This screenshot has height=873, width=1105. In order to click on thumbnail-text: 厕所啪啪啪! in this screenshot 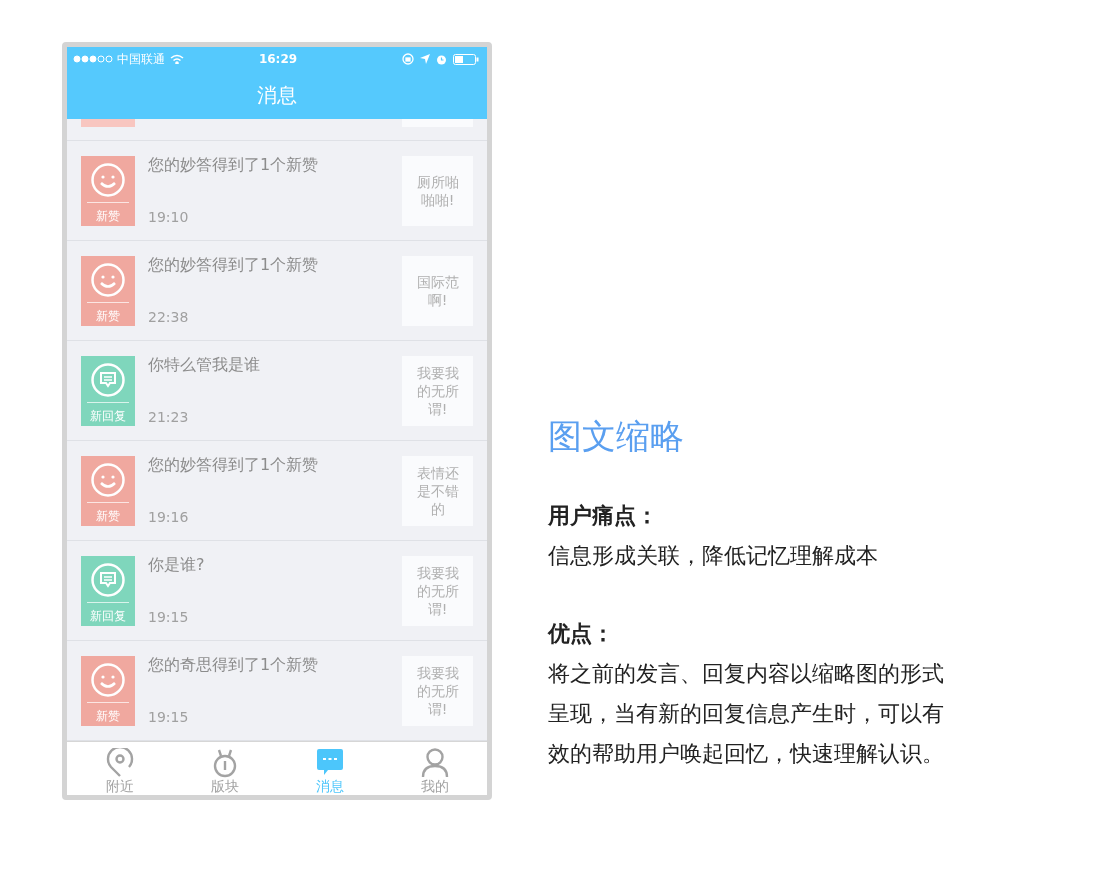, I will do `click(437, 190)`.